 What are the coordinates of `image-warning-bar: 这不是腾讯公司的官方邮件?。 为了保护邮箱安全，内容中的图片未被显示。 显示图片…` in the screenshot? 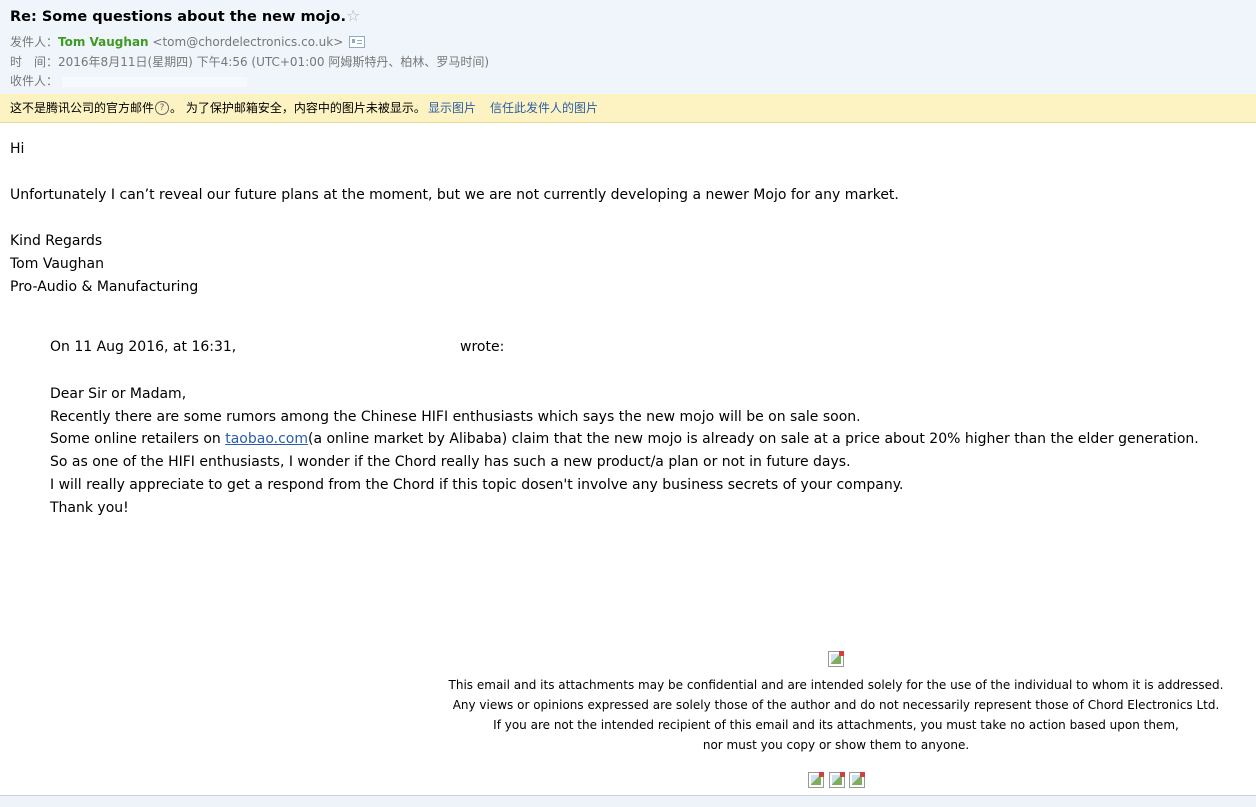 It's located at (628, 108).